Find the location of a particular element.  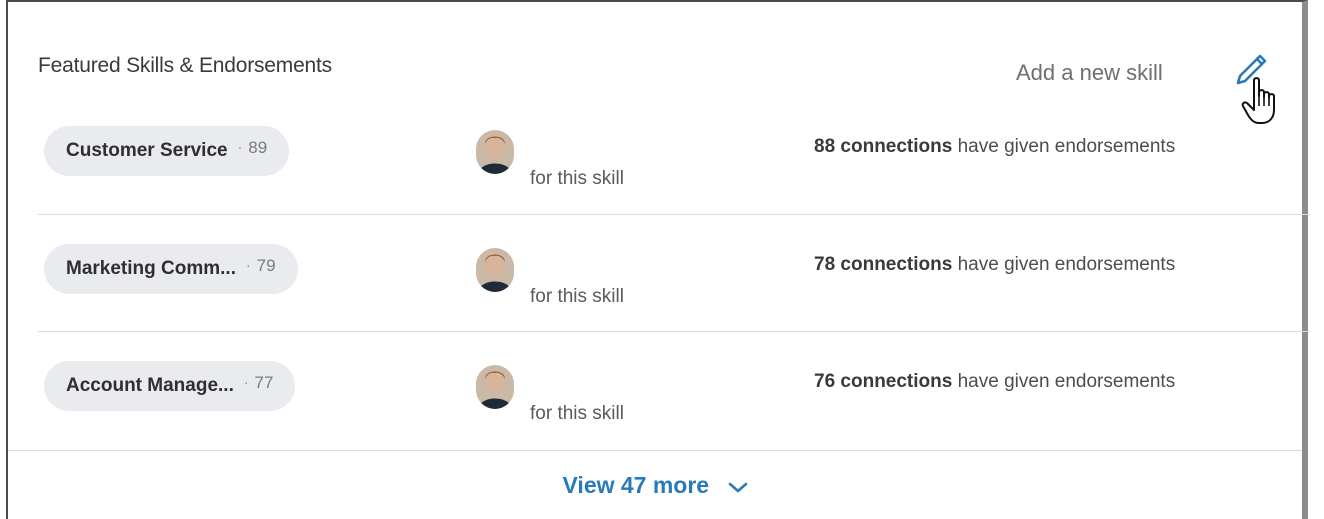

endorsement-summary: 88 connections have given endorsements is located at coordinates (994, 147).